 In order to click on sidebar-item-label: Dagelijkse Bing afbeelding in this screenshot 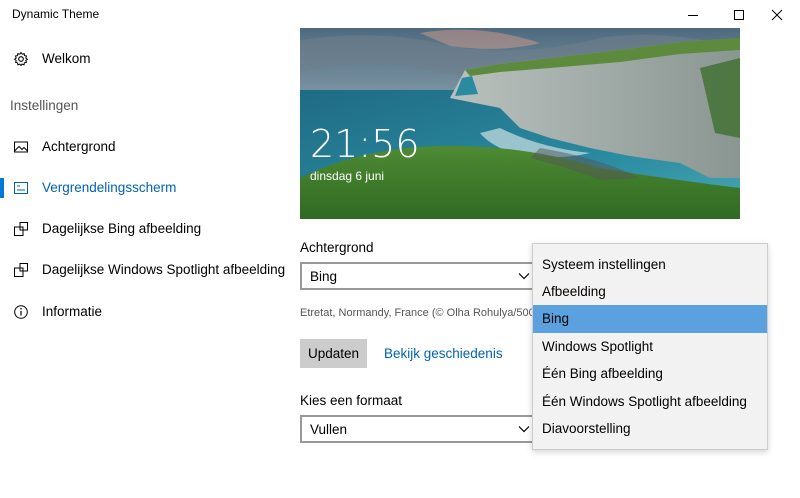, I will do `click(122, 228)`.